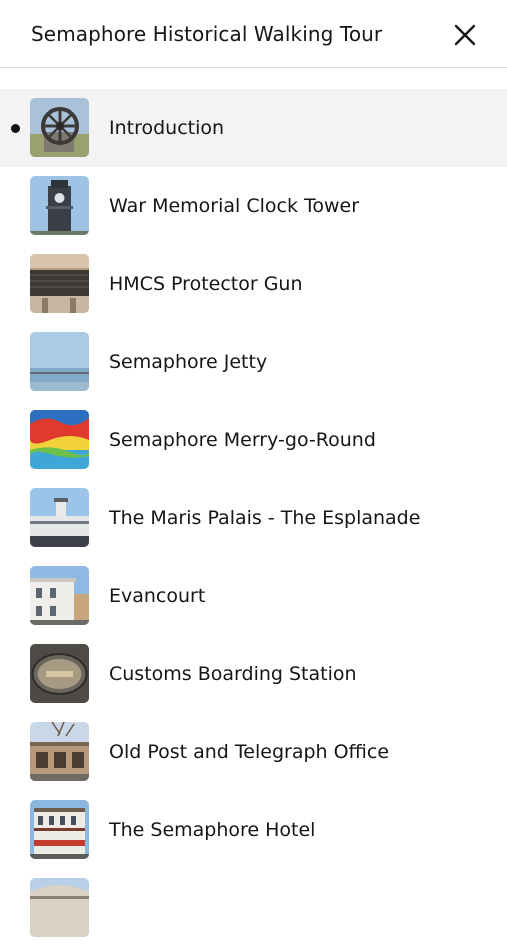 This screenshot has height=947, width=507. I want to click on app-header: Semaphore Historical Walking Tour, so click(253, 34).